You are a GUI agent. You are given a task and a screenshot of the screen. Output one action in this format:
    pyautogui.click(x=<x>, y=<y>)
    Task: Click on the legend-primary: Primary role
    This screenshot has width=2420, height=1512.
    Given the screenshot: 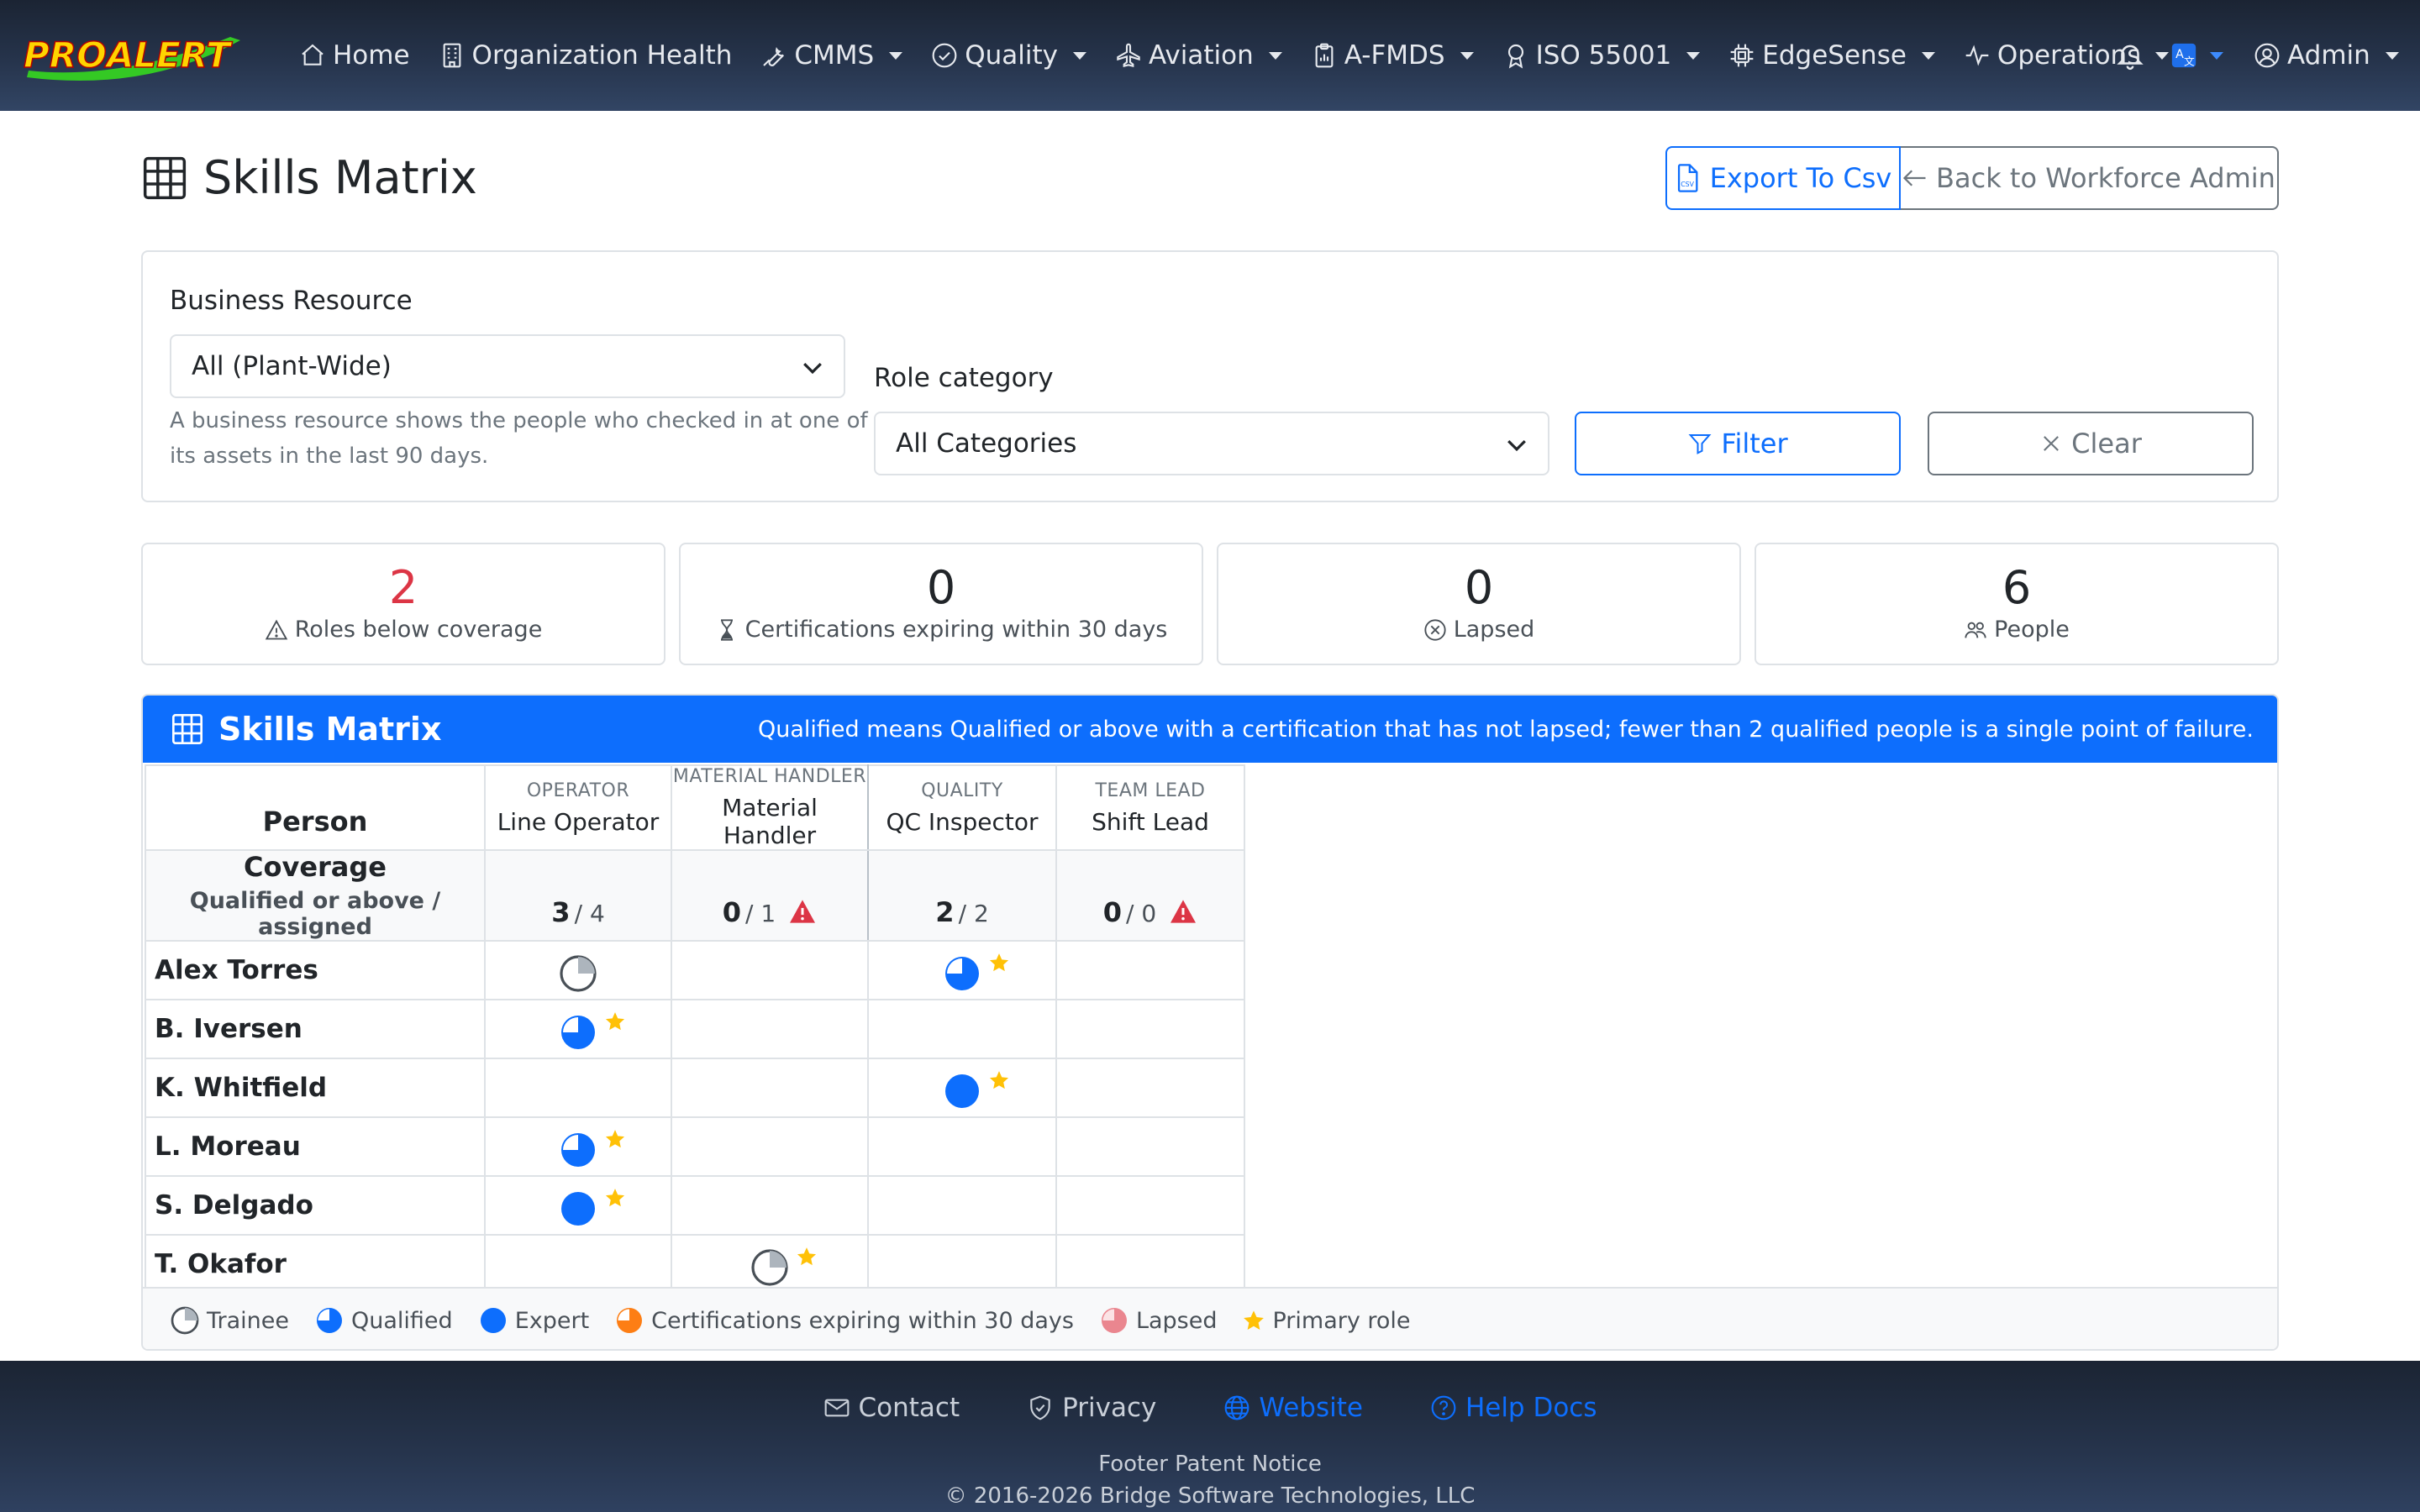 What is the action you would take?
    pyautogui.click(x=1326, y=1321)
    